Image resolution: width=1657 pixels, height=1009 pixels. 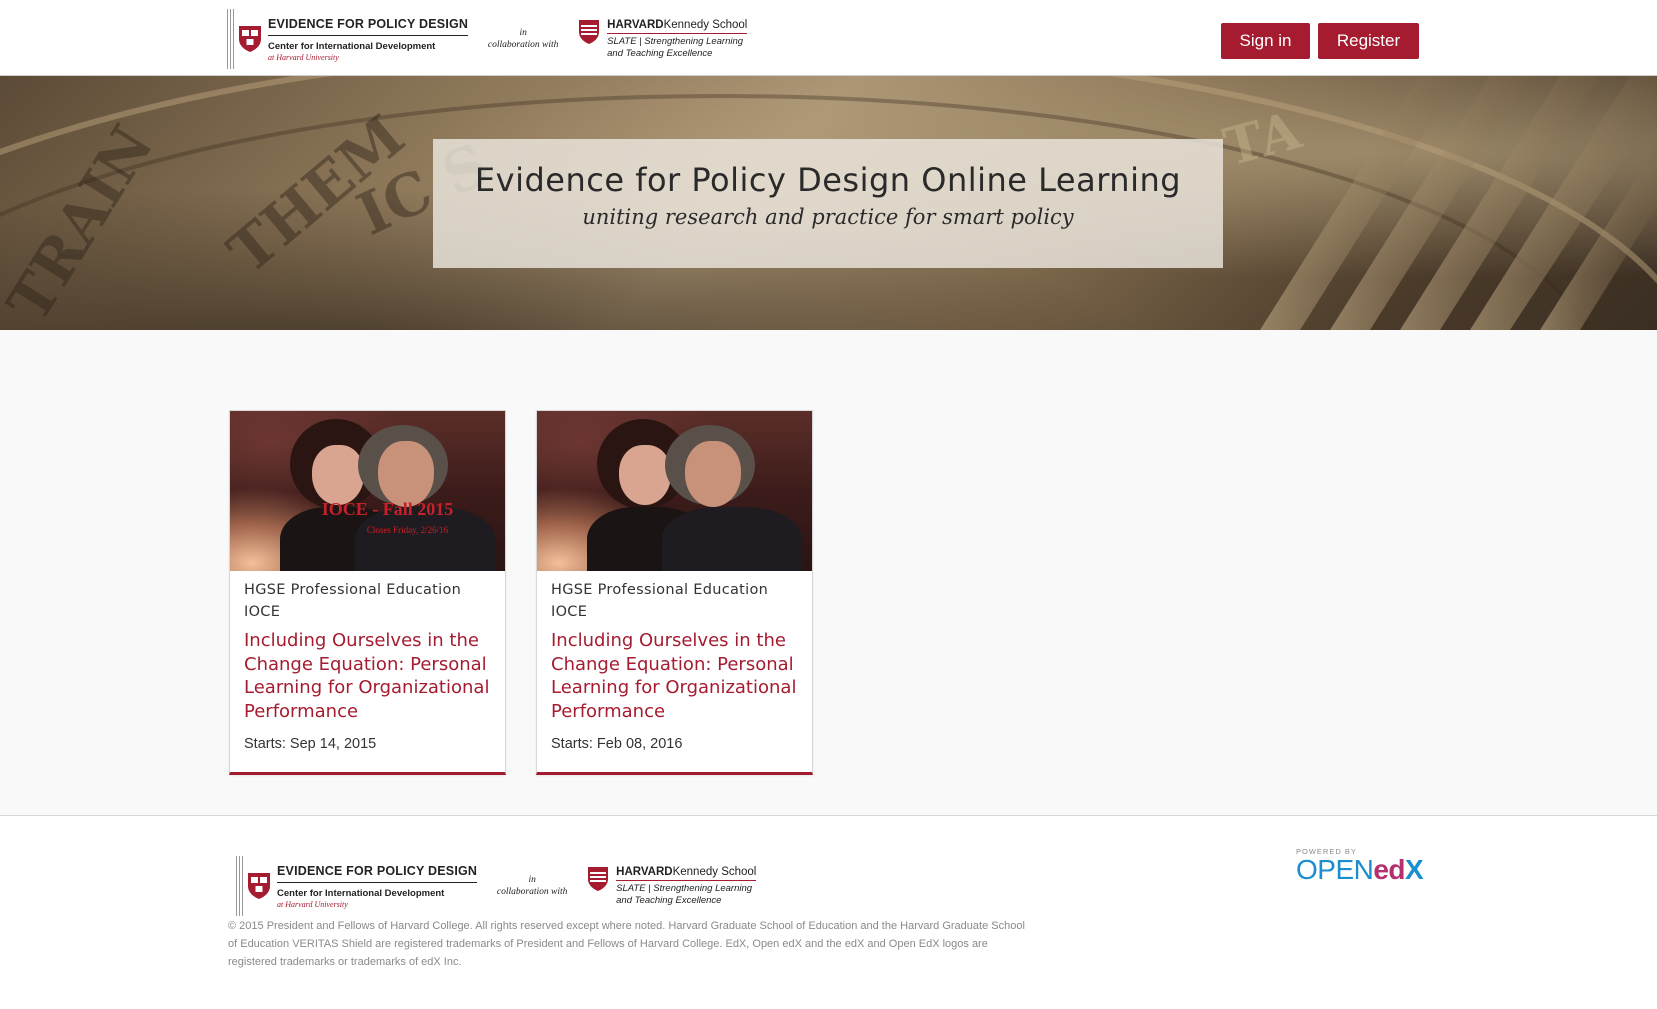 I want to click on openedx-brand: OPENedX, so click(x=1360, y=869).